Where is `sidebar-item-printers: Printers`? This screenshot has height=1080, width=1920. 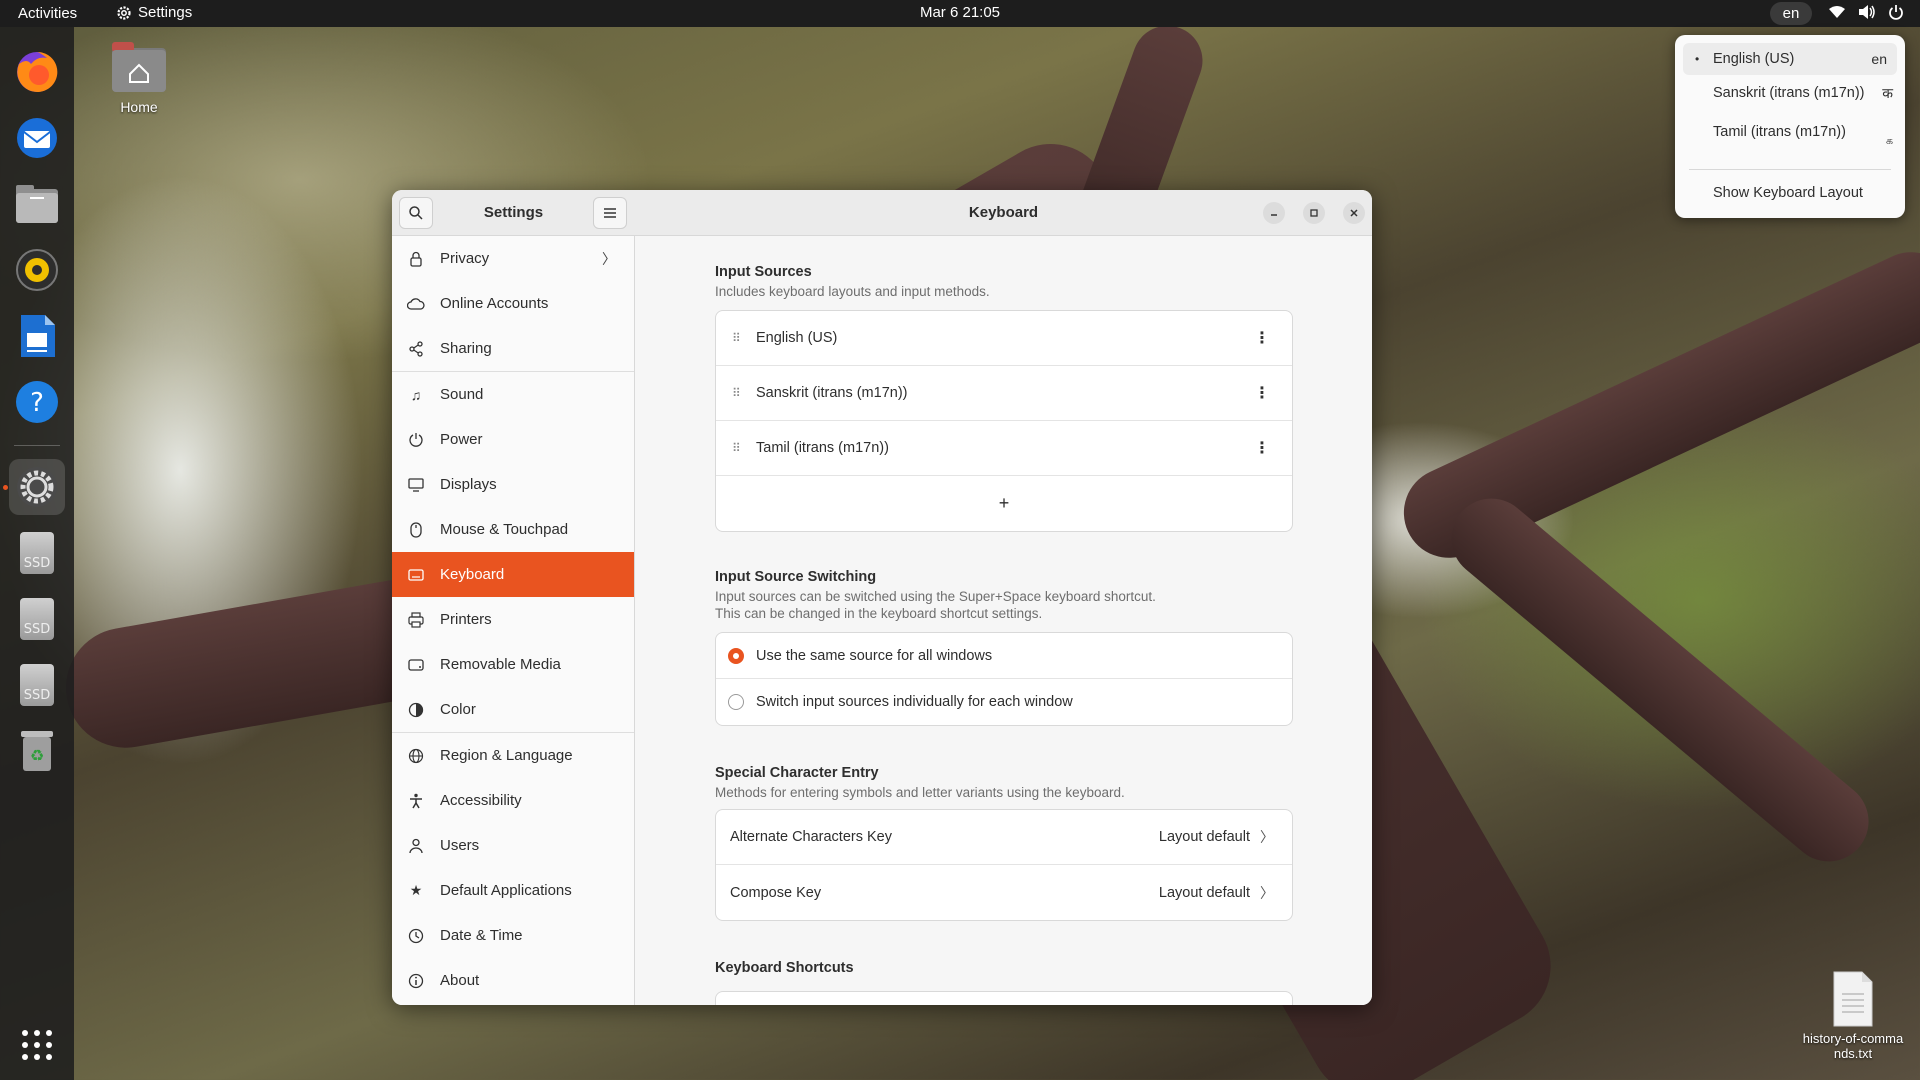
sidebar-item-printers: Printers is located at coordinates (513, 619).